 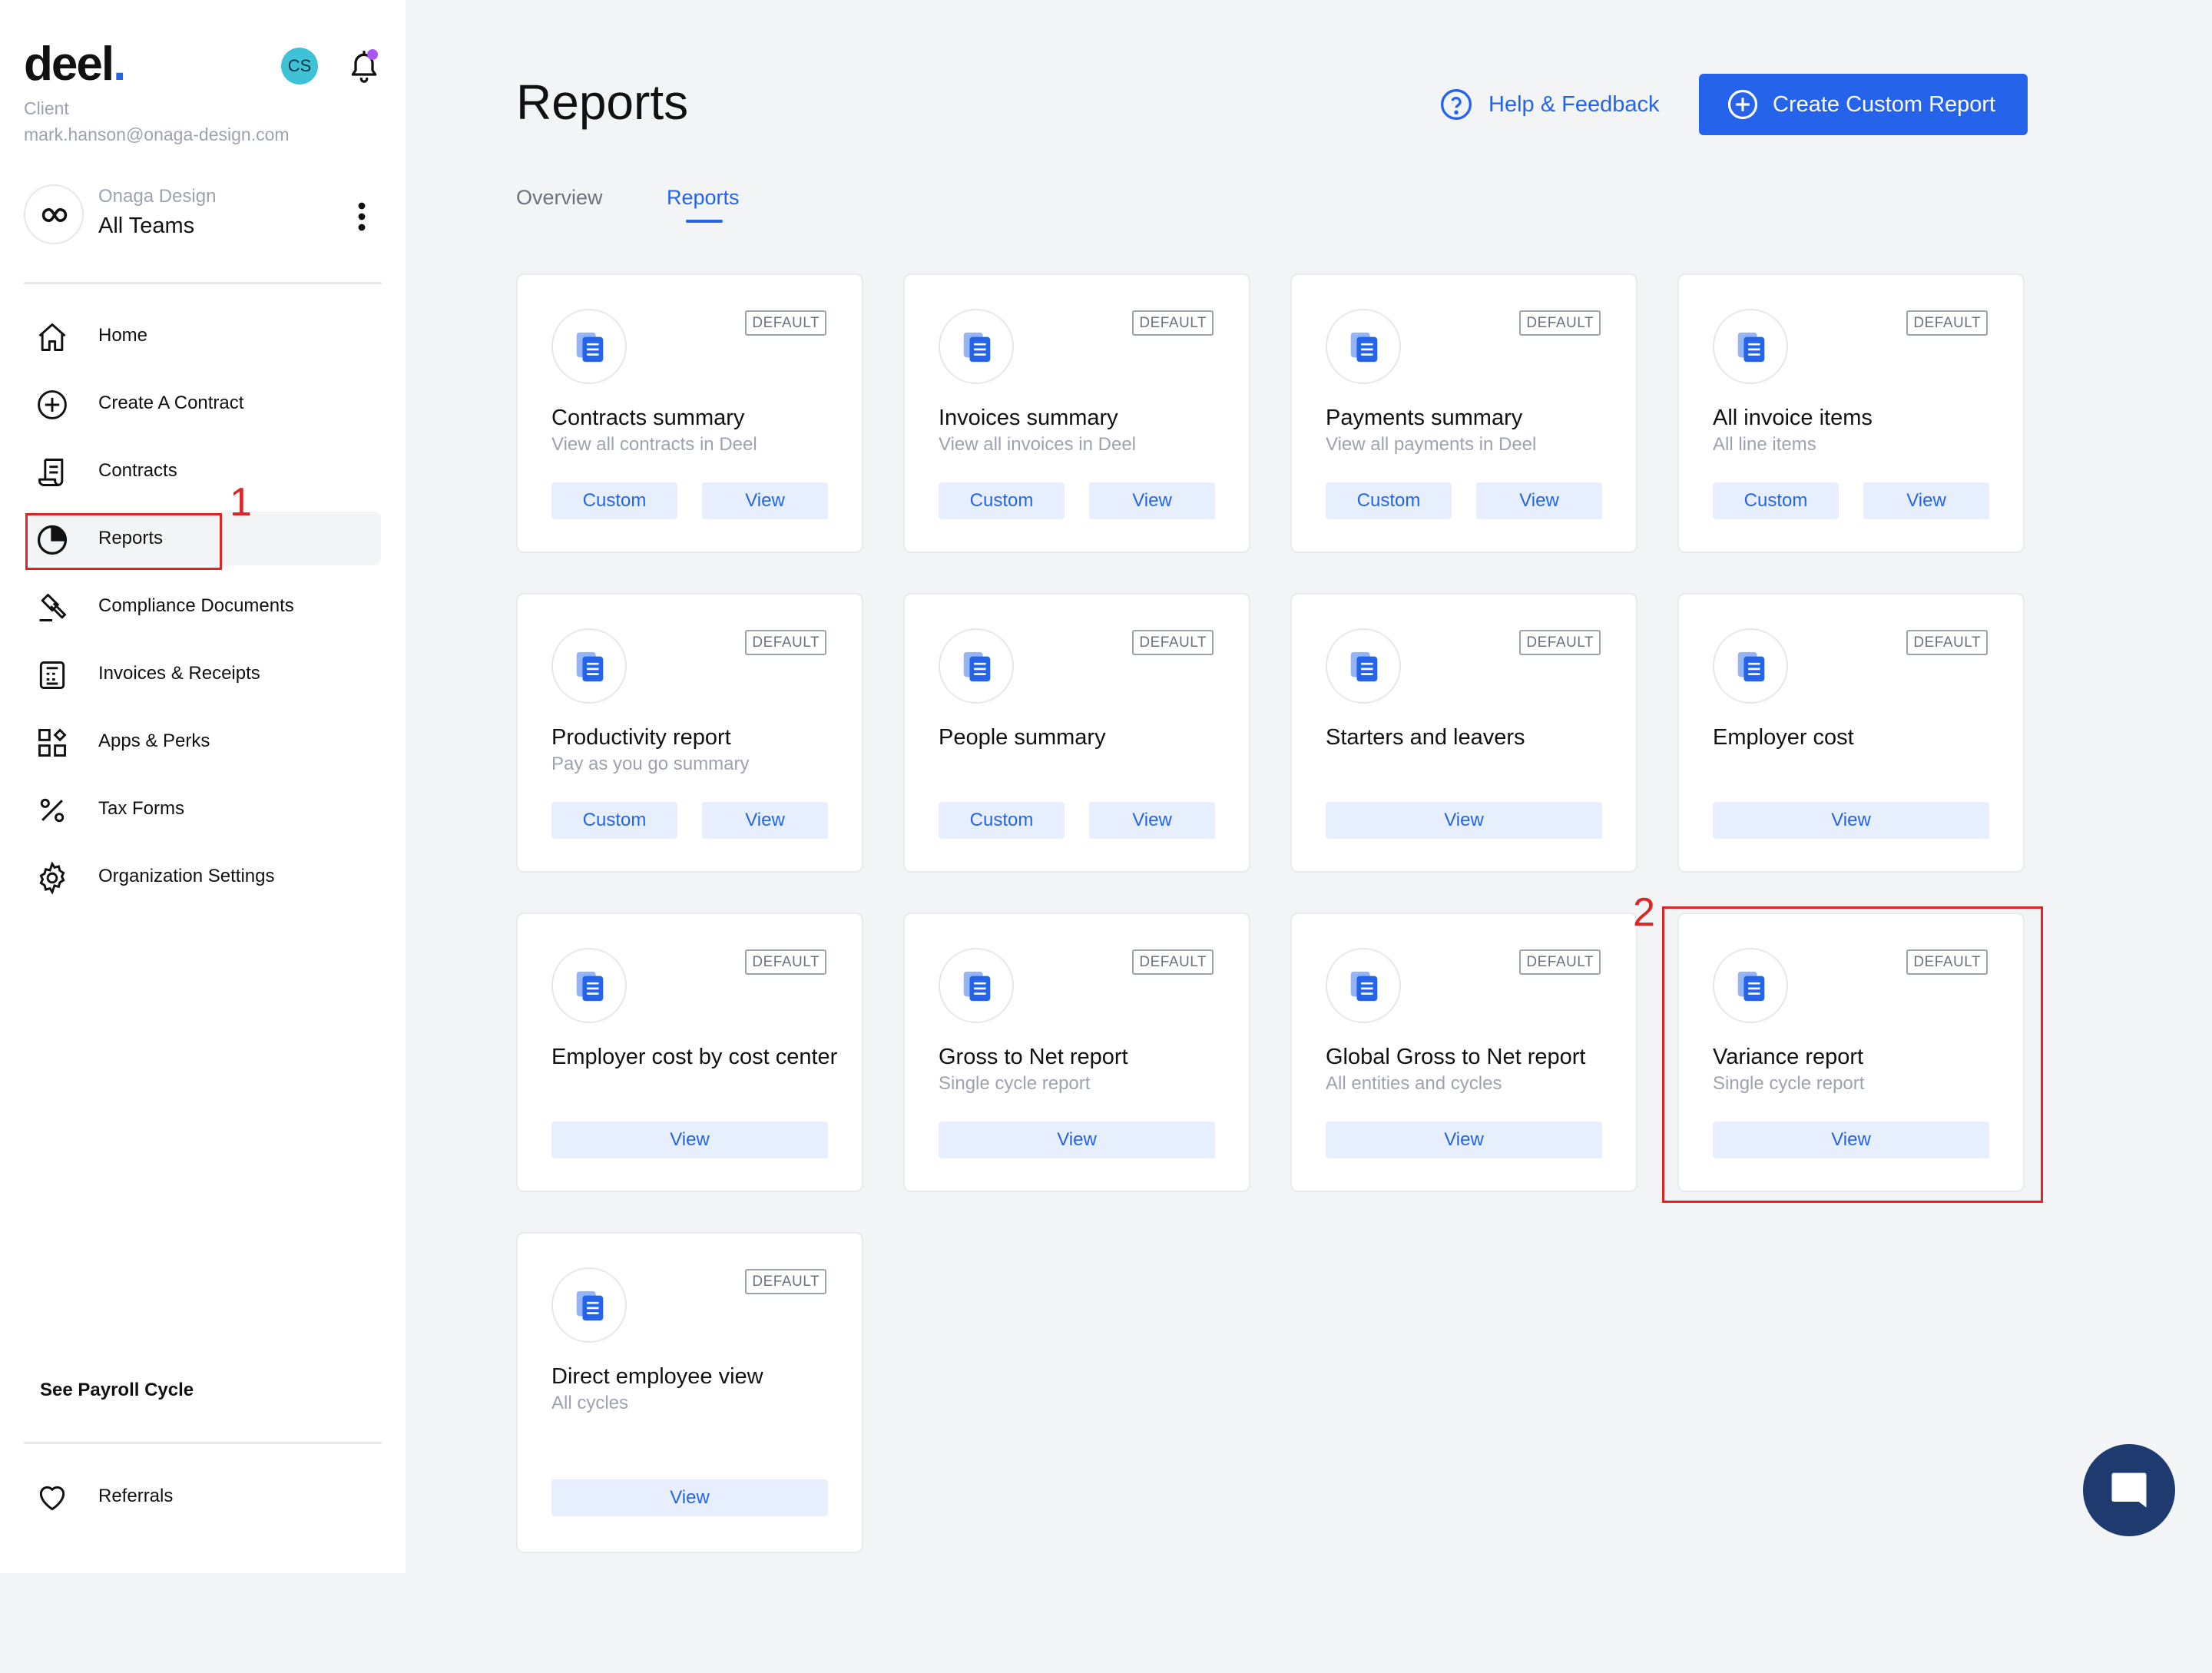 What do you see at coordinates (147, 226) in the screenshot?
I see `team-name: All Teams` at bounding box center [147, 226].